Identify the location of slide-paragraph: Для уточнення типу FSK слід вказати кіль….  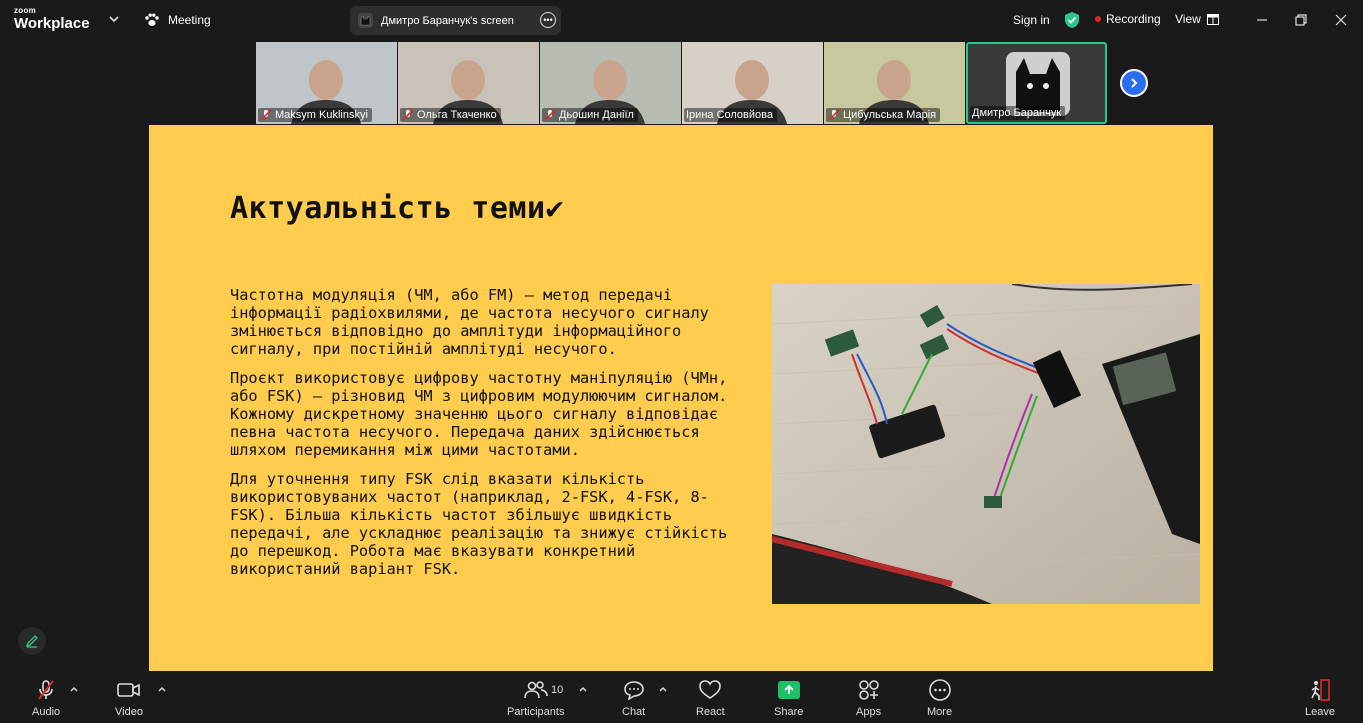
(479, 524).